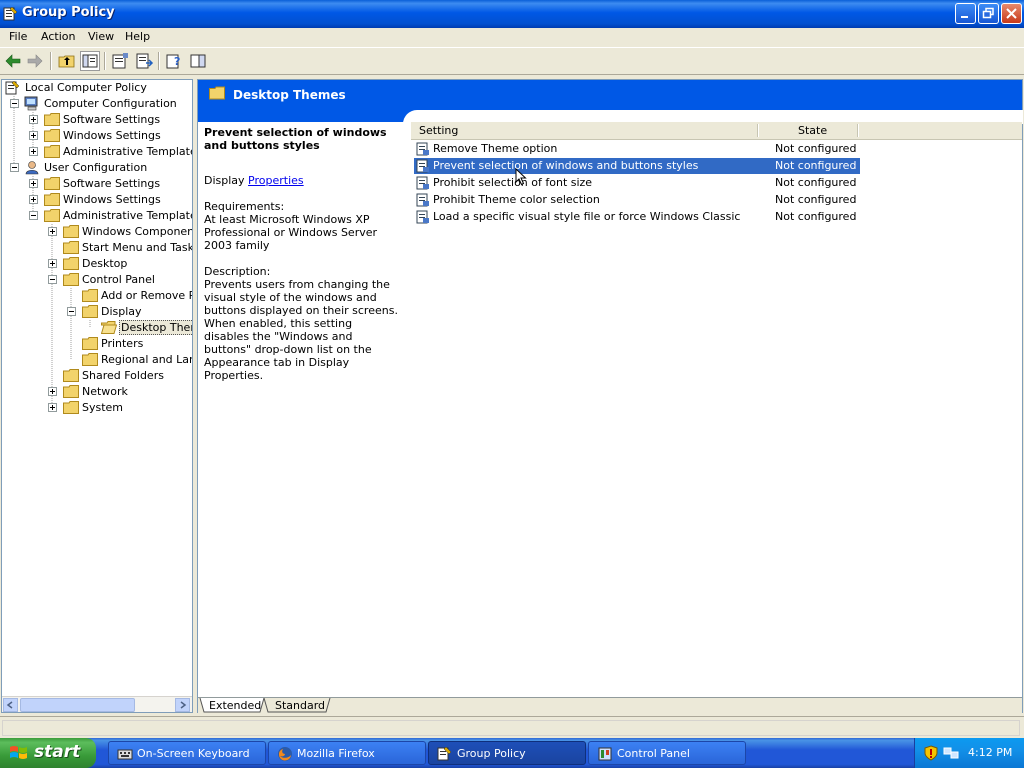 Image resolution: width=1024 pixels, height=768 pixels. What do you see at coordinates (90, 61) in the screenshot?
I see `show-hide-tree-button` at bounding box center [90, 61].